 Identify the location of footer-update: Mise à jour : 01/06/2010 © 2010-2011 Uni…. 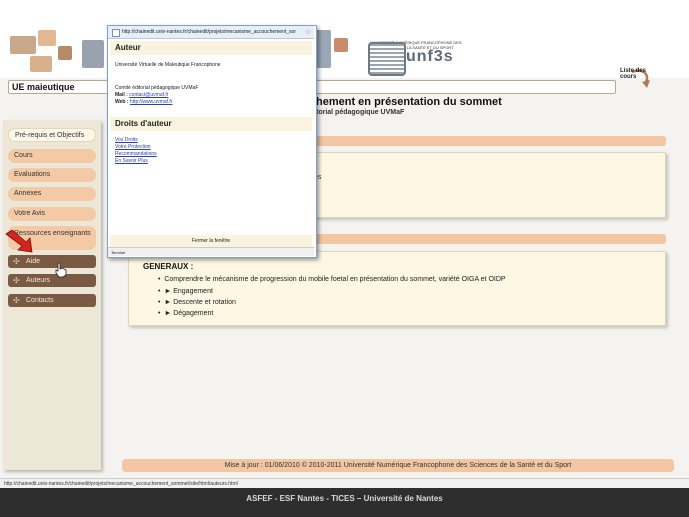
(398, 465).